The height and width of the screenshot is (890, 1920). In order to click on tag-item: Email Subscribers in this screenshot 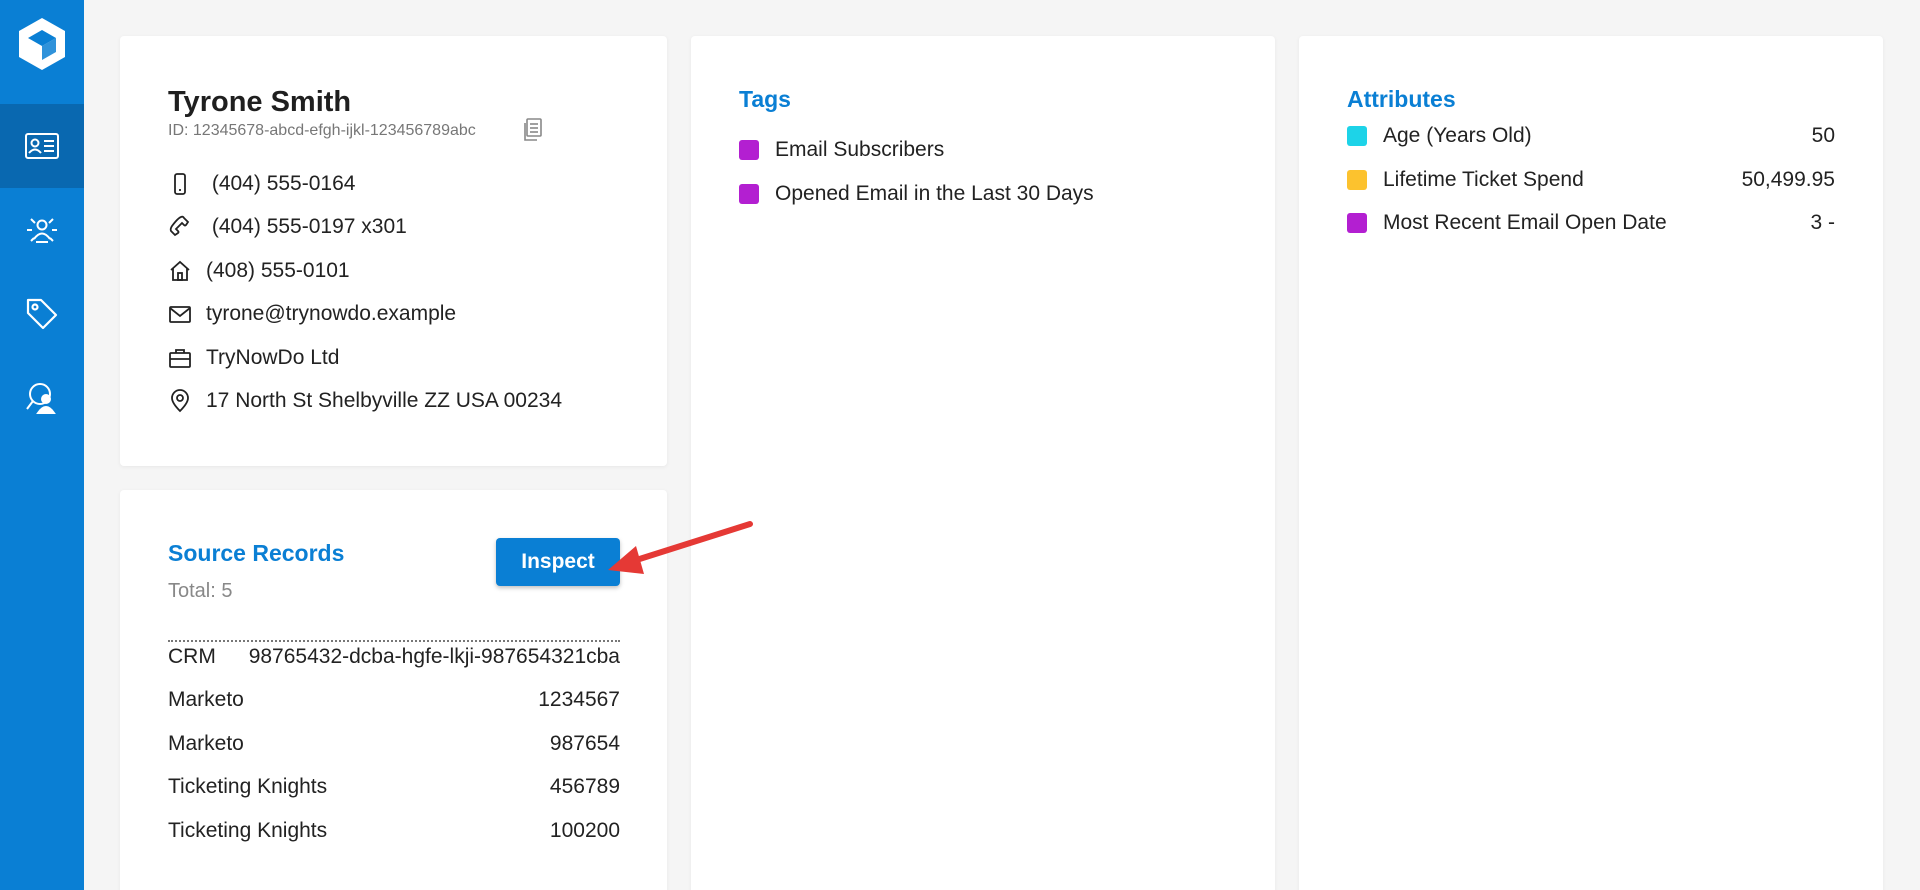, I will do `click(841, 150)`.